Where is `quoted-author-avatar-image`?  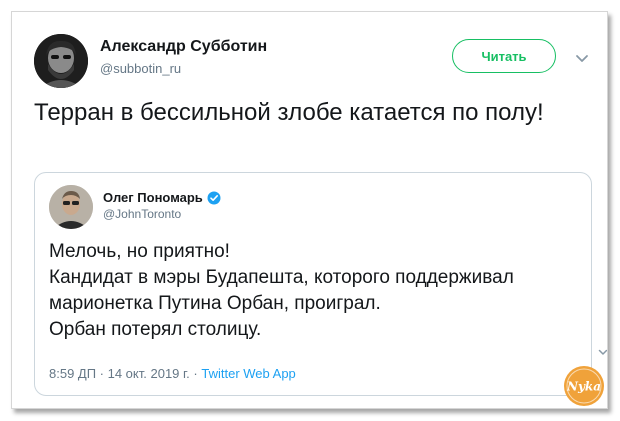
quoted-author-avatar-image is located at coordinates (71, 207).